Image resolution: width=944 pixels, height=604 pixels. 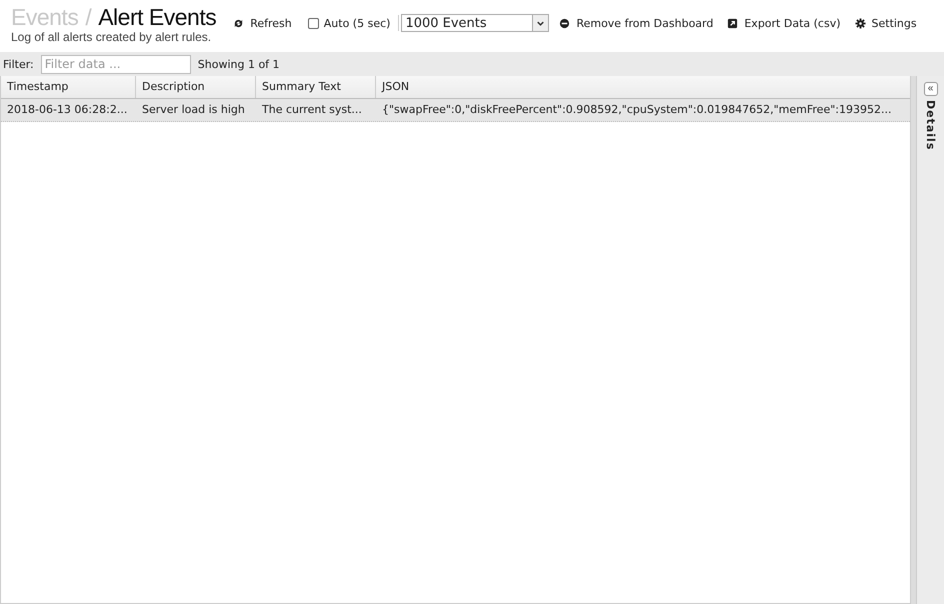 I want to click on page-subtitle: Log of all alerts created by alert rules., so click(x=111, y=37).